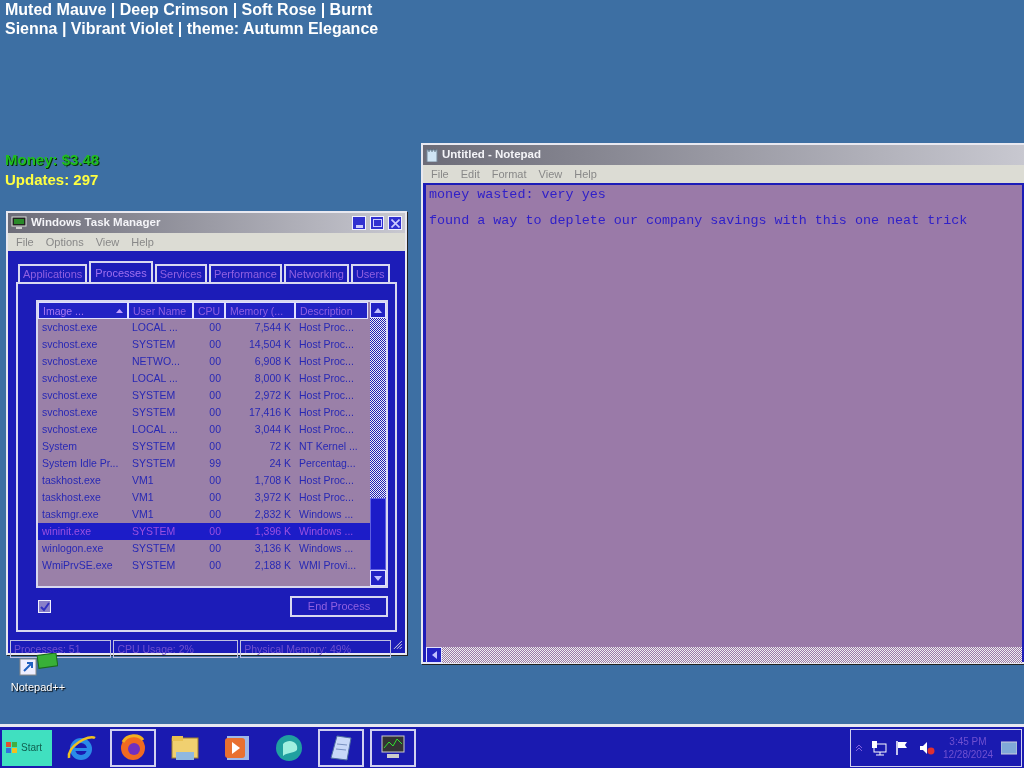 This screenshot has width=1024, height=768. What do you see at coordinates (724, 655) in the screenshot?
I see `horizontal-scrollbar` at bounding box center [724, 655].